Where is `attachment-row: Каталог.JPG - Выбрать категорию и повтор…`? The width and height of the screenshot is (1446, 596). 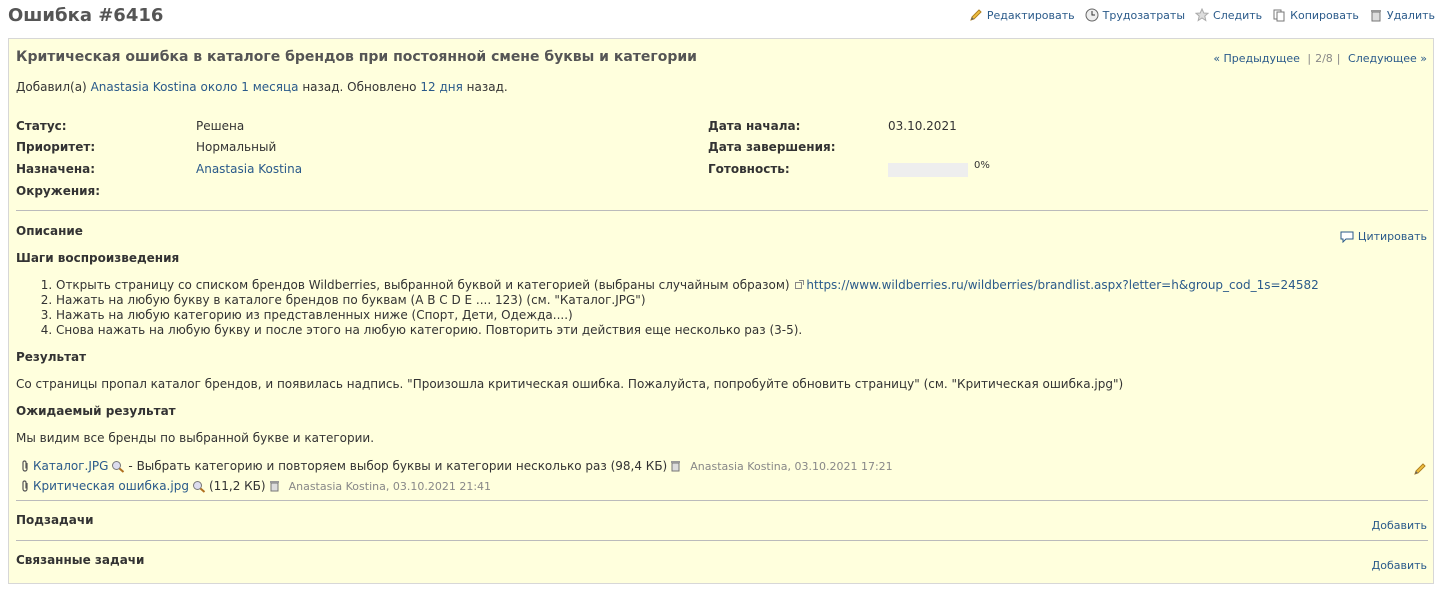 attachment-row: Каталог.JPG - Выбрать категорию и повтор… is located at coordinates (455, 466).